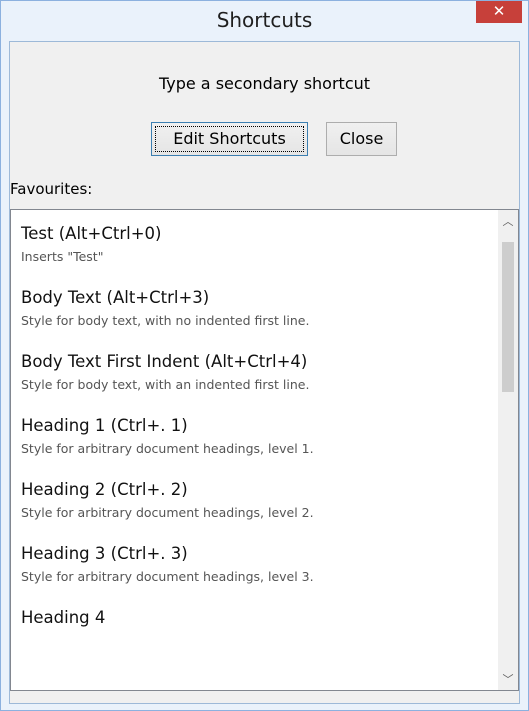  What do you see at coordinates (508, 450) in the screenshot?
I see `vertical-scrollbar: ︿ ﹀` at bounding box center [508, 450].